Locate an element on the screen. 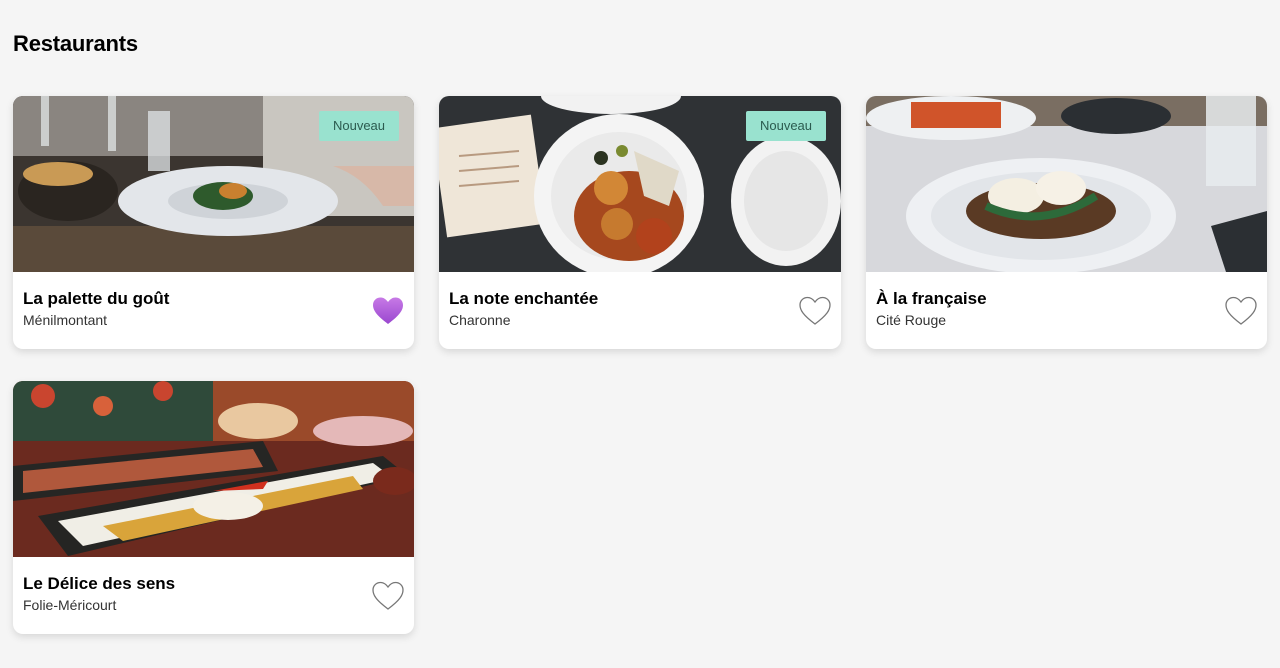  page-title: Restaurants is located at coordinates (75, 43).